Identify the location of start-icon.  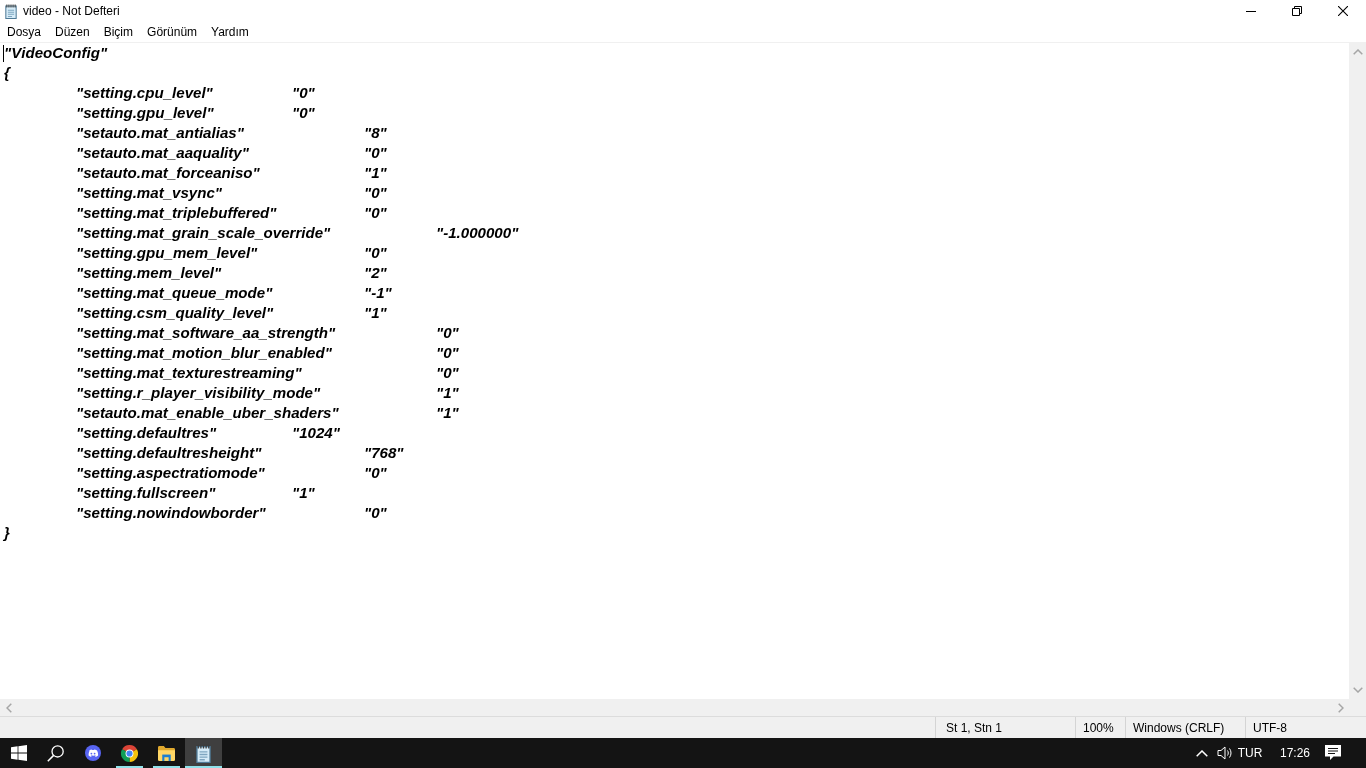
(18, 753).